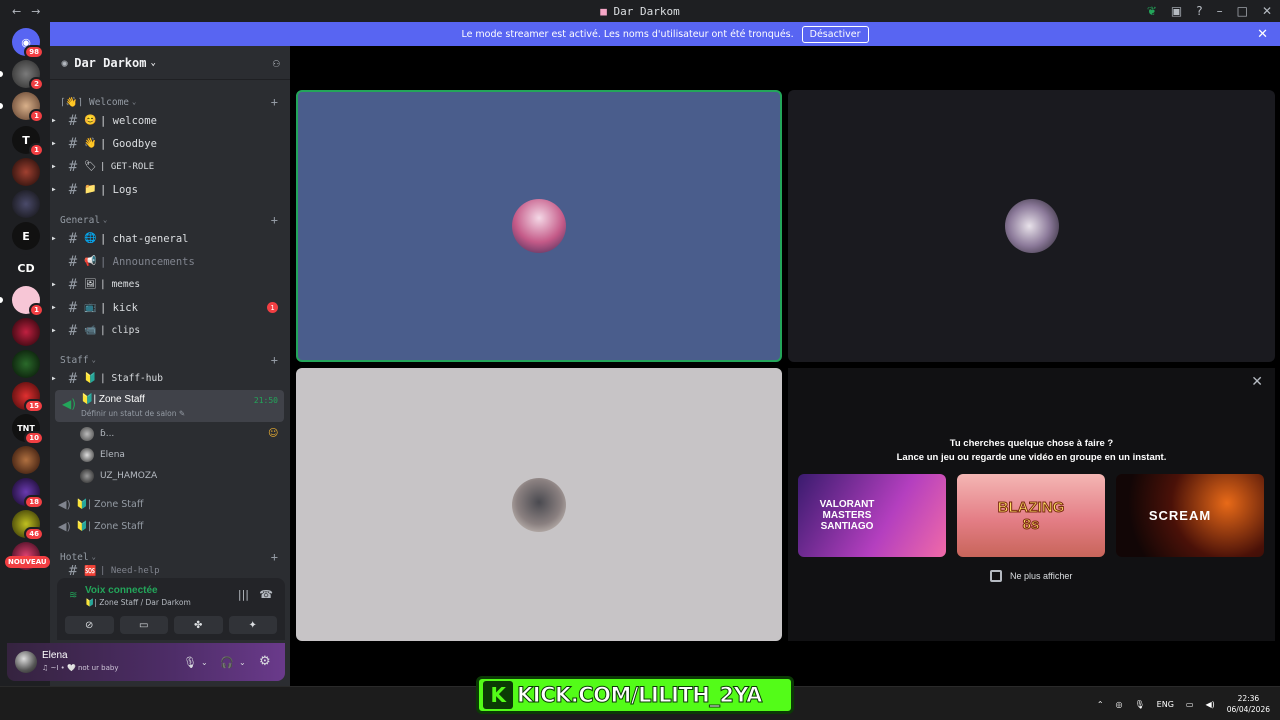  I want to click on voice-channel-zone-staff-2: ◀) 🔰 | Zone Staff, so click(170, 504).